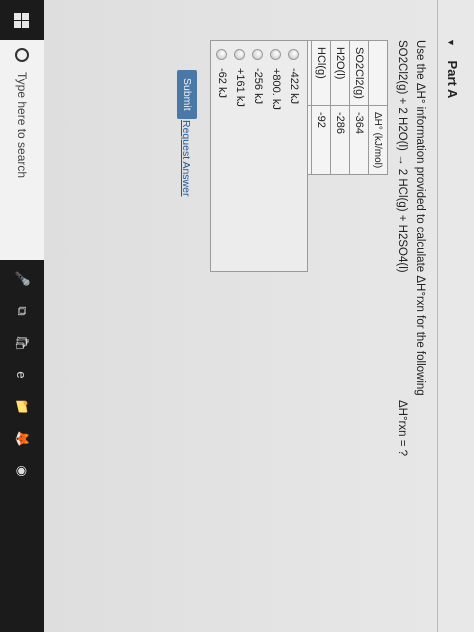 This screenshot has height=632, width=474. What do you see at coordinates (240, 160) in the screenshot?
I see `answer-option: +161 kJ` at bounding box center [240, 160].